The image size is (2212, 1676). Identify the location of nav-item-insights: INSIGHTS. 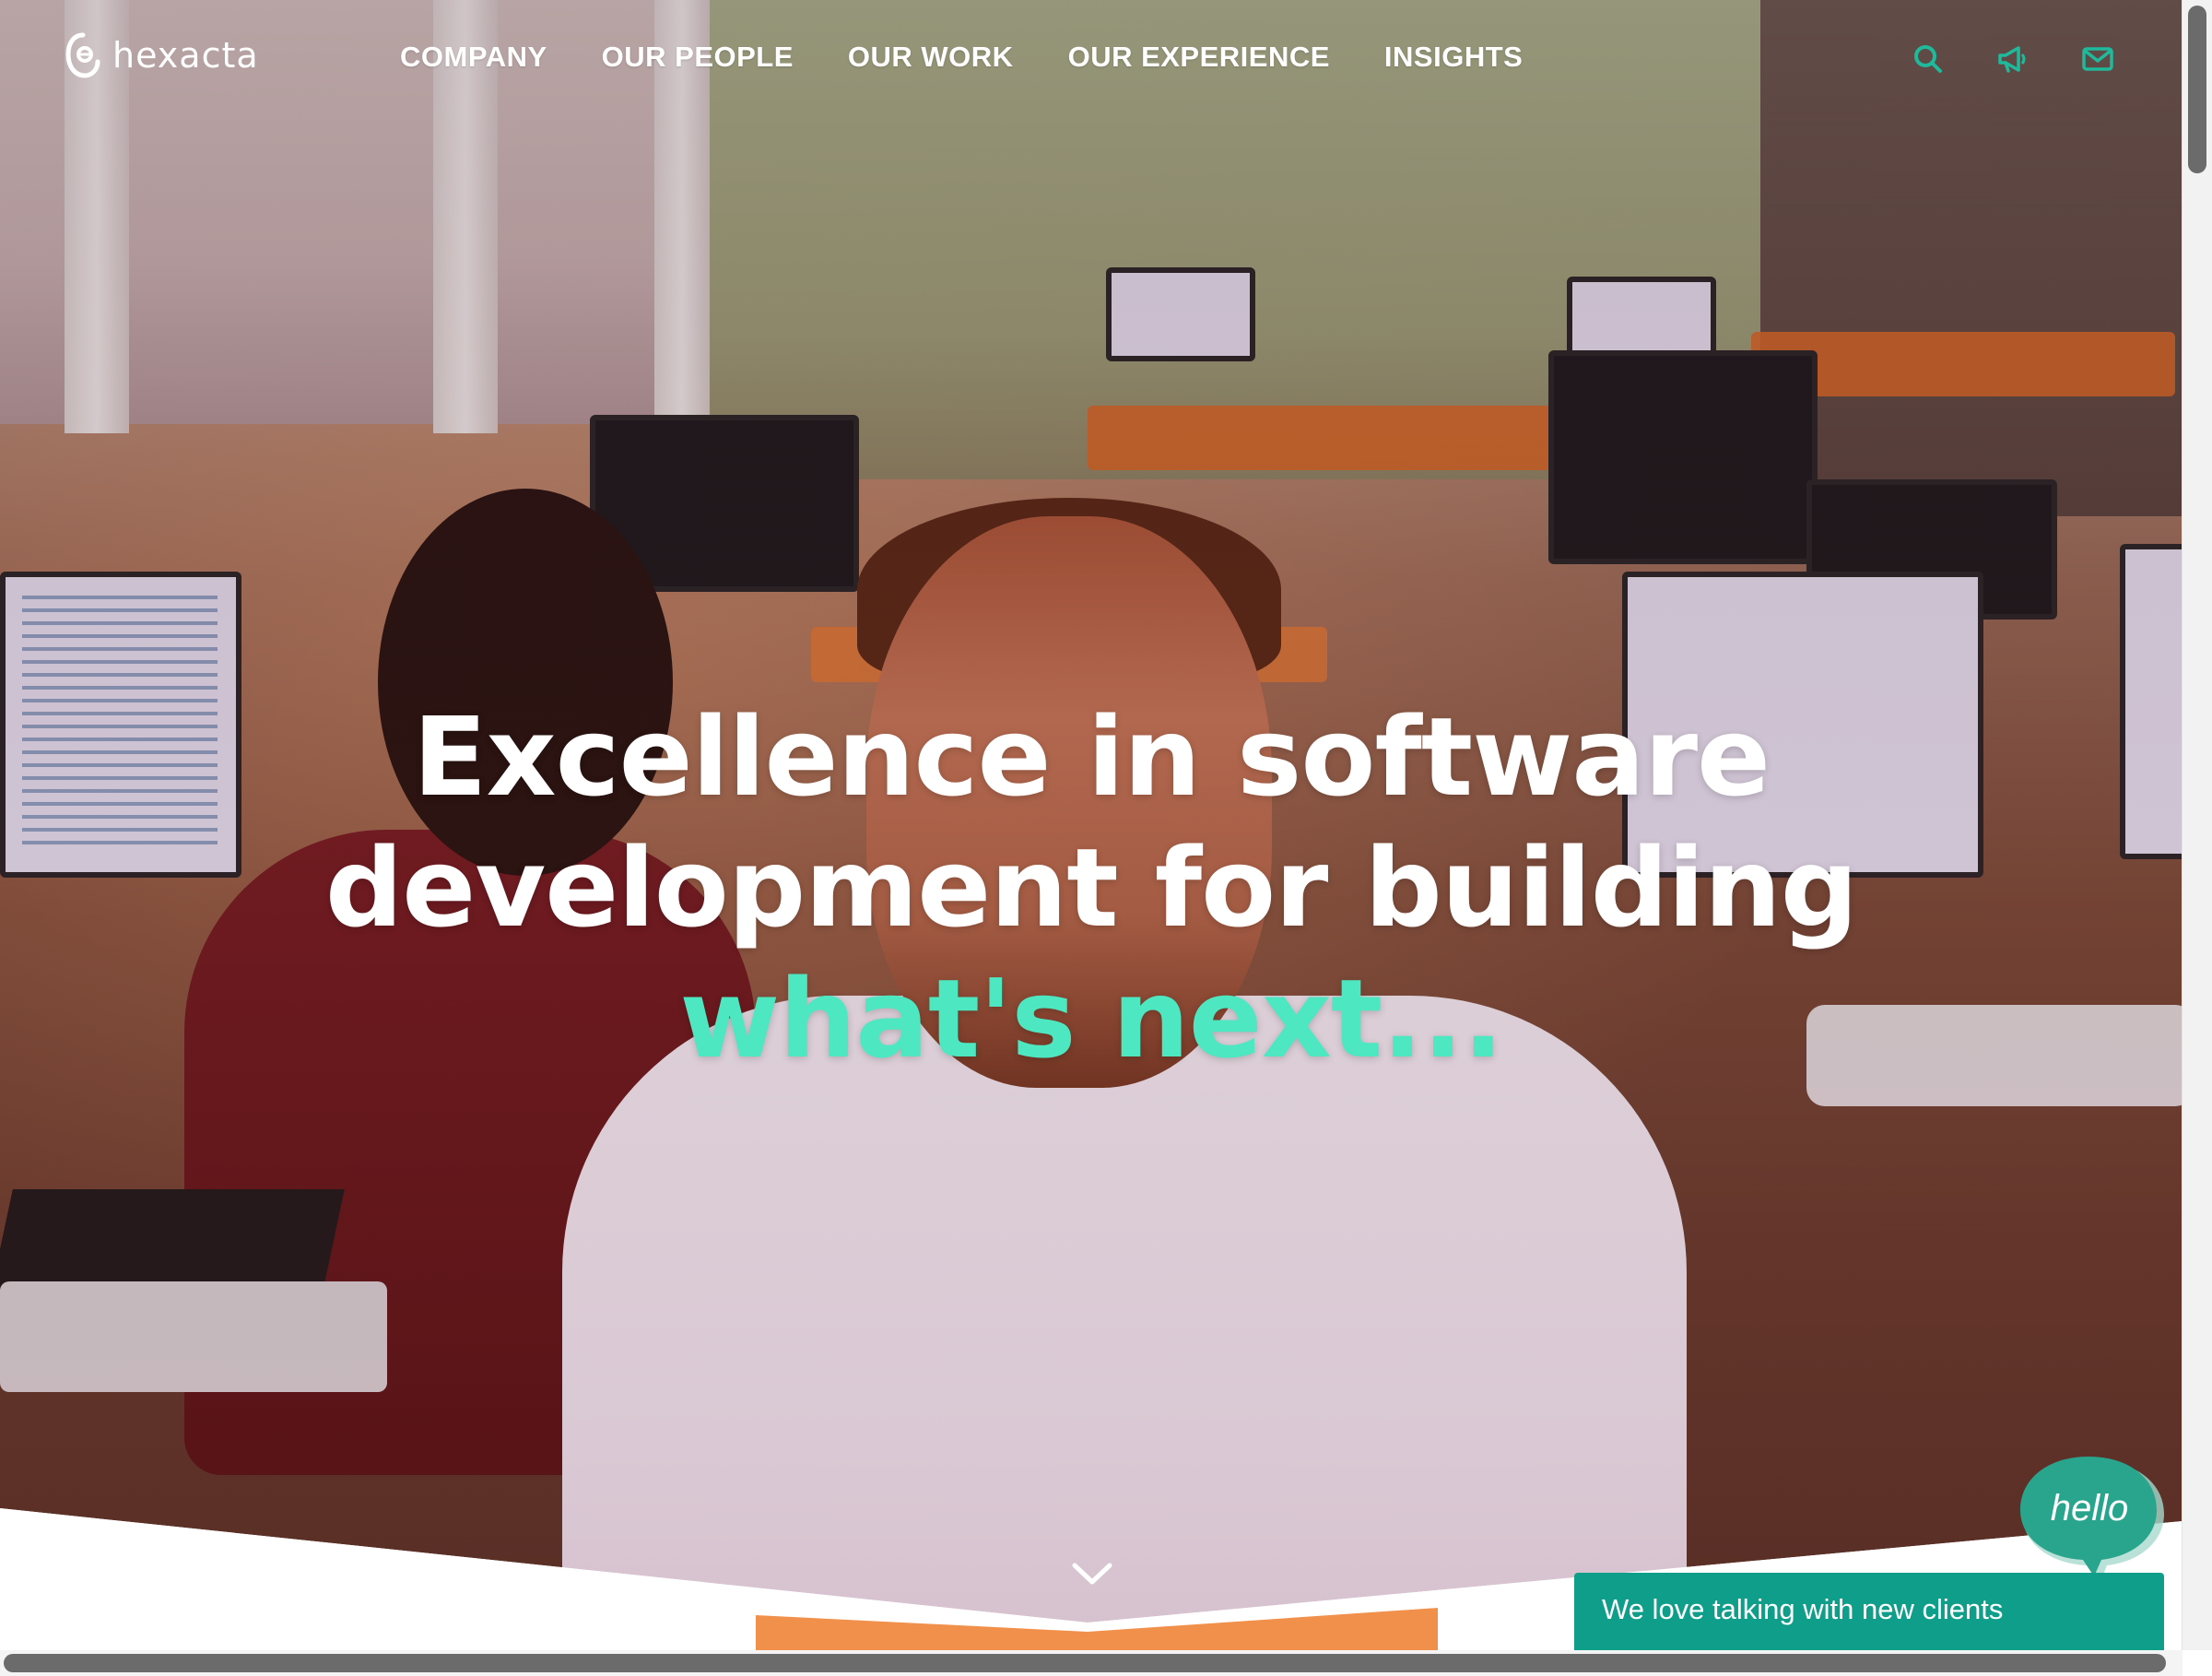
(1453, 57).